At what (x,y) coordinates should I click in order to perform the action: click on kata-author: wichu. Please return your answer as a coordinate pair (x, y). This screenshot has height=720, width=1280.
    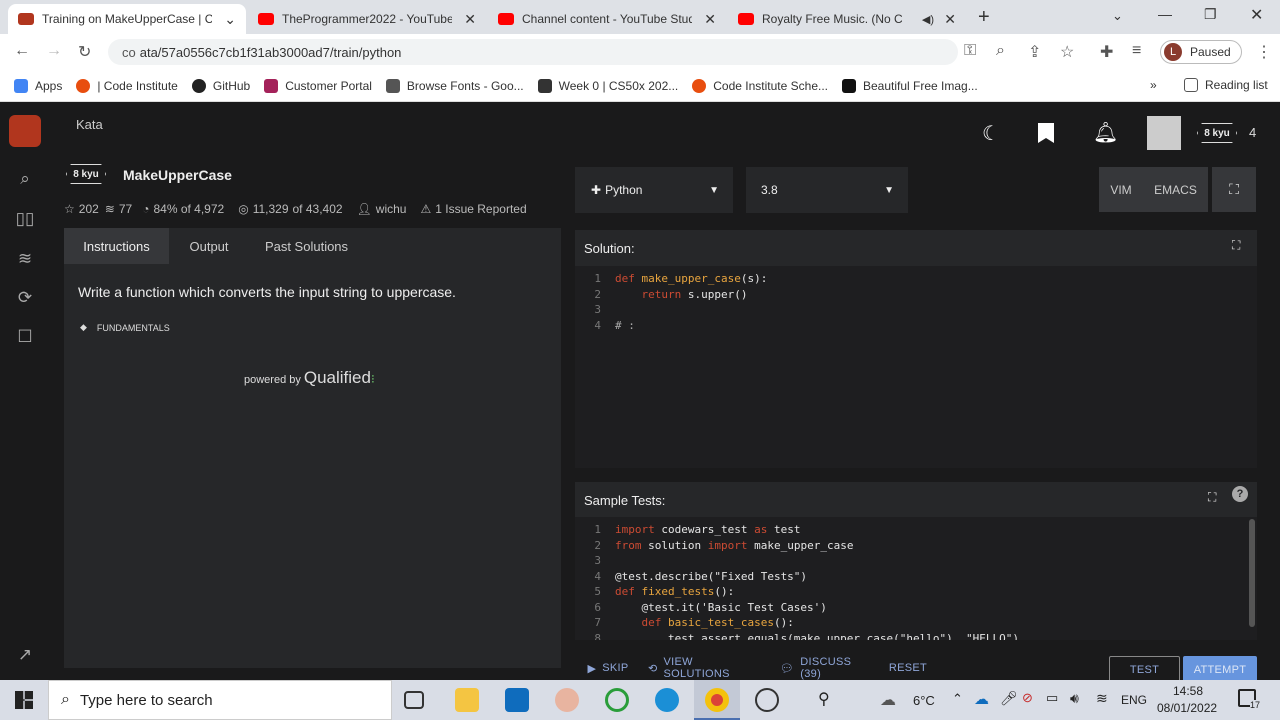
    Looking at the image, I should click on (391, 209).